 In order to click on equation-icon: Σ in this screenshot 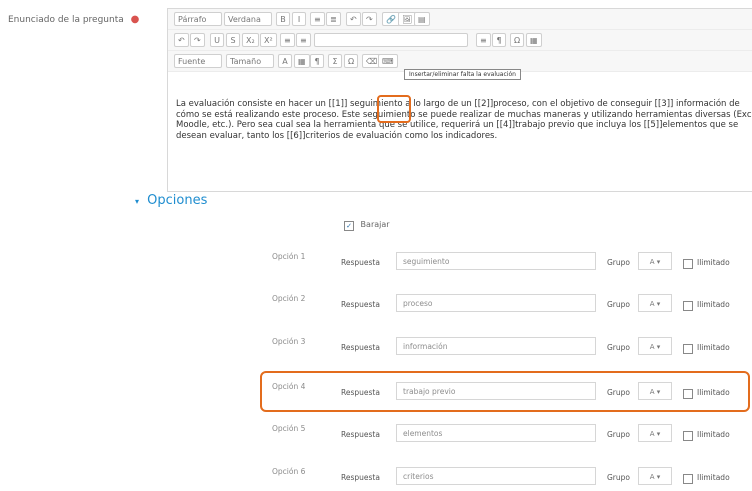, I will do `click(335, 61)`.